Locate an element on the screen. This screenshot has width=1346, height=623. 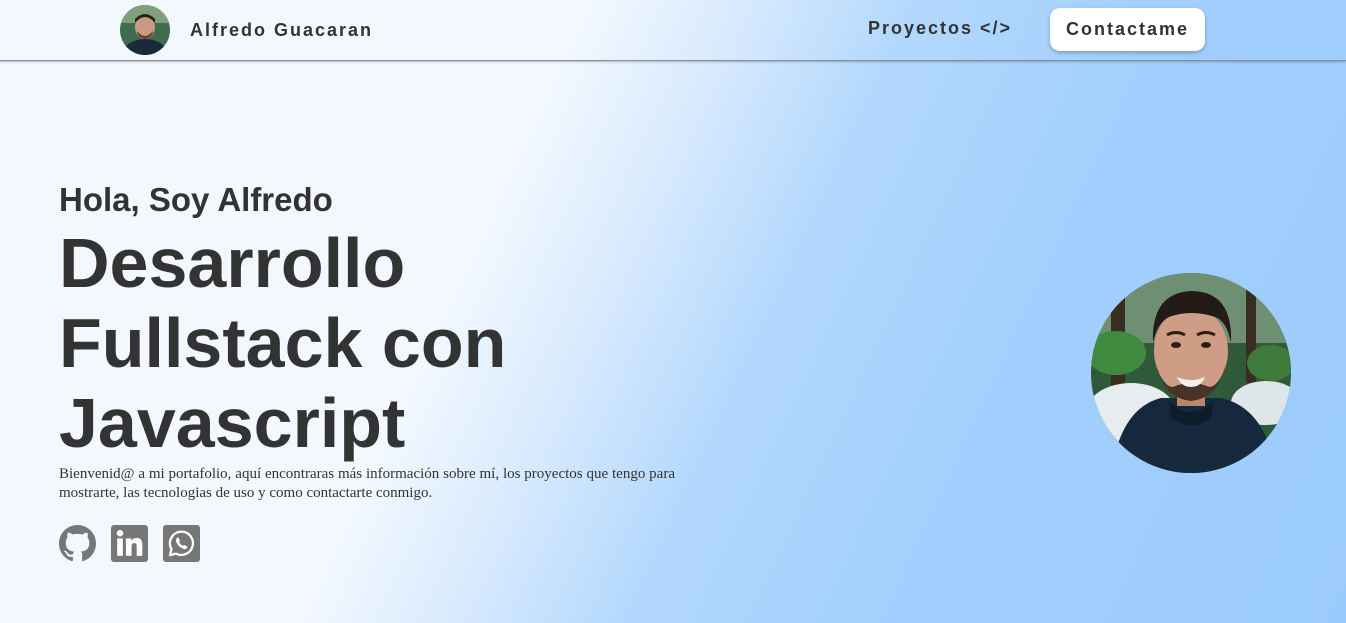
hero-headline: Desarrollo Fullstack con Javascript is located at coordinates (283, 343).